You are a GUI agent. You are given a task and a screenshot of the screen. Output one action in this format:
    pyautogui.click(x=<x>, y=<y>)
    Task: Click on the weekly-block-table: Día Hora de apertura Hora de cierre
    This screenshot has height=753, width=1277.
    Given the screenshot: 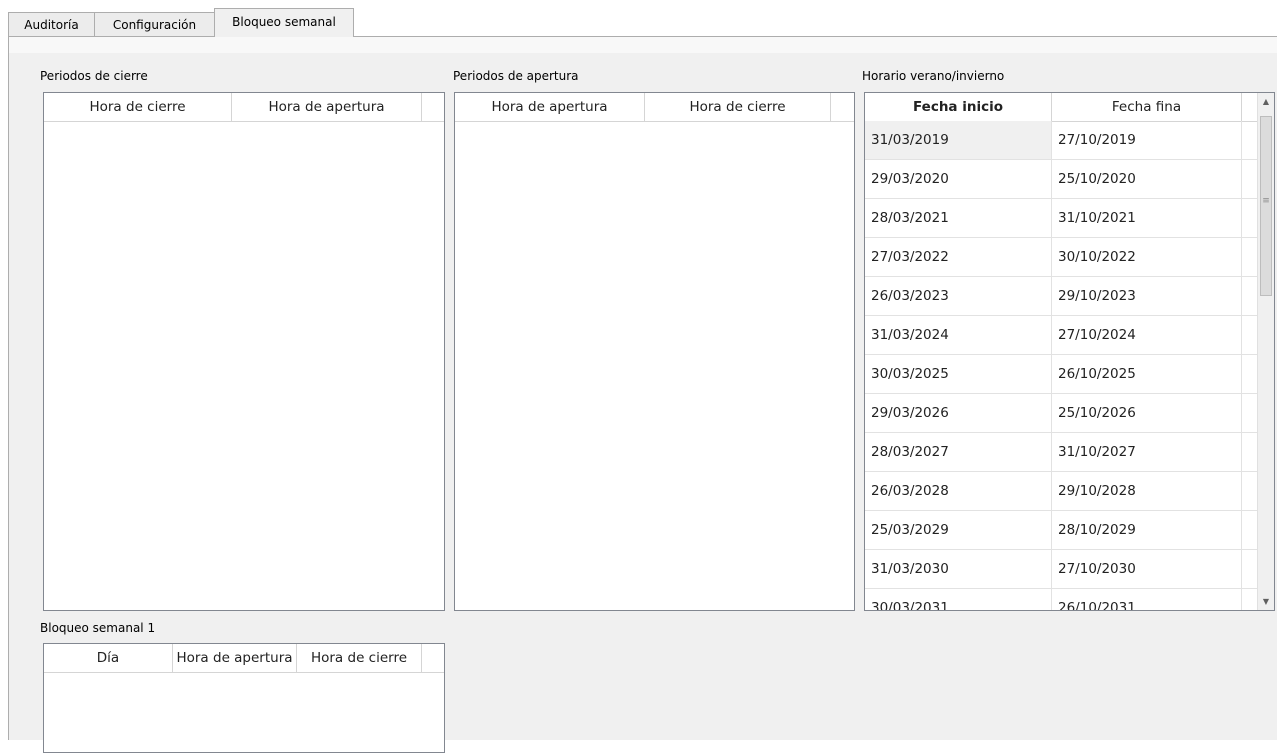 What is the action you would take?
    pyautogui.click(x=244, y=698)
    